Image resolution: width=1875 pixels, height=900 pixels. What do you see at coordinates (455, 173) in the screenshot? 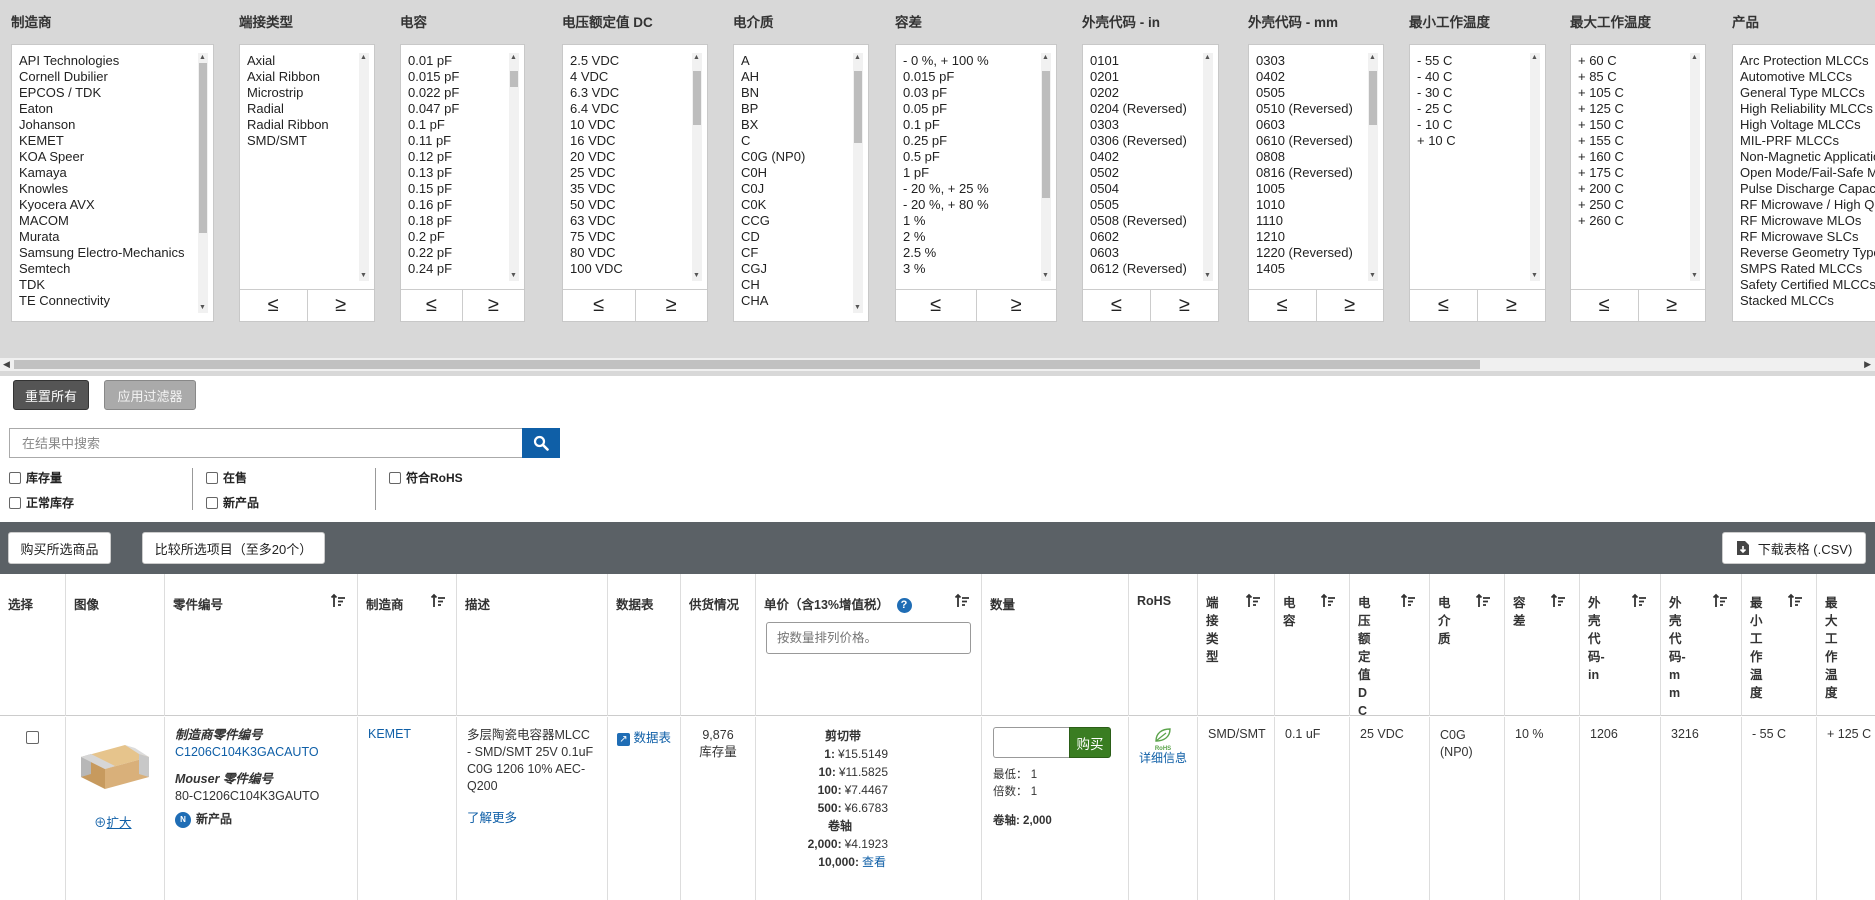
I see `filter-option: 0.13 pF` at bounding box center [455, 173].